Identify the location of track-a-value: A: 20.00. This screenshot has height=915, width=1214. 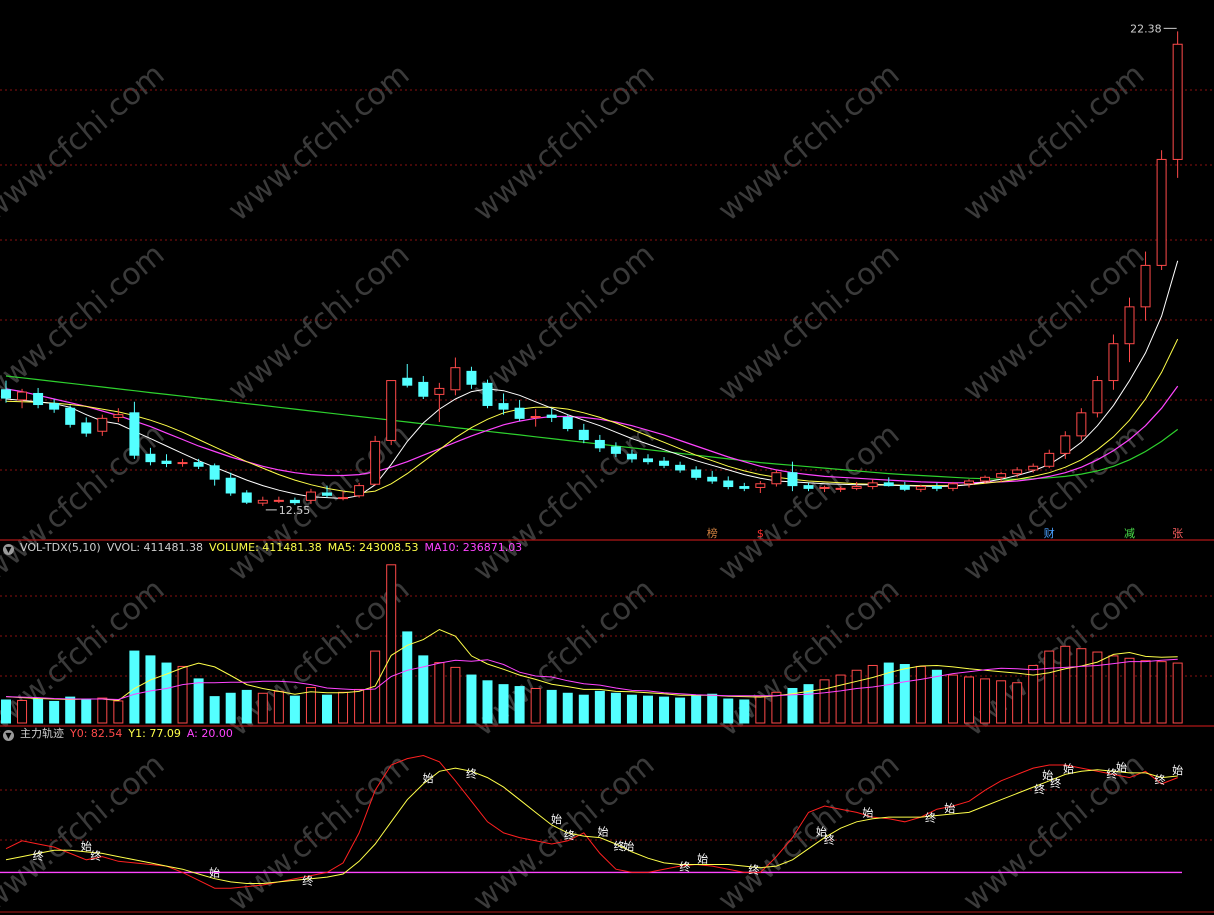
(209, 733).